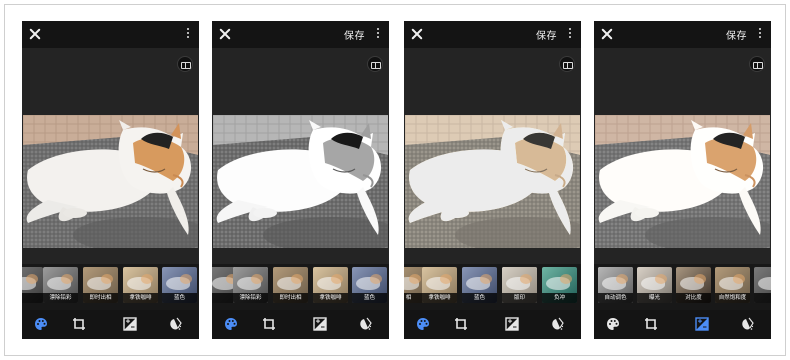 Image resolution: width=790 pixels, height=360 pixels. What do you see at coordinates (519, 298) in the screenshot?
I see `filter-label: 版印` at bounding box center [519, 298].